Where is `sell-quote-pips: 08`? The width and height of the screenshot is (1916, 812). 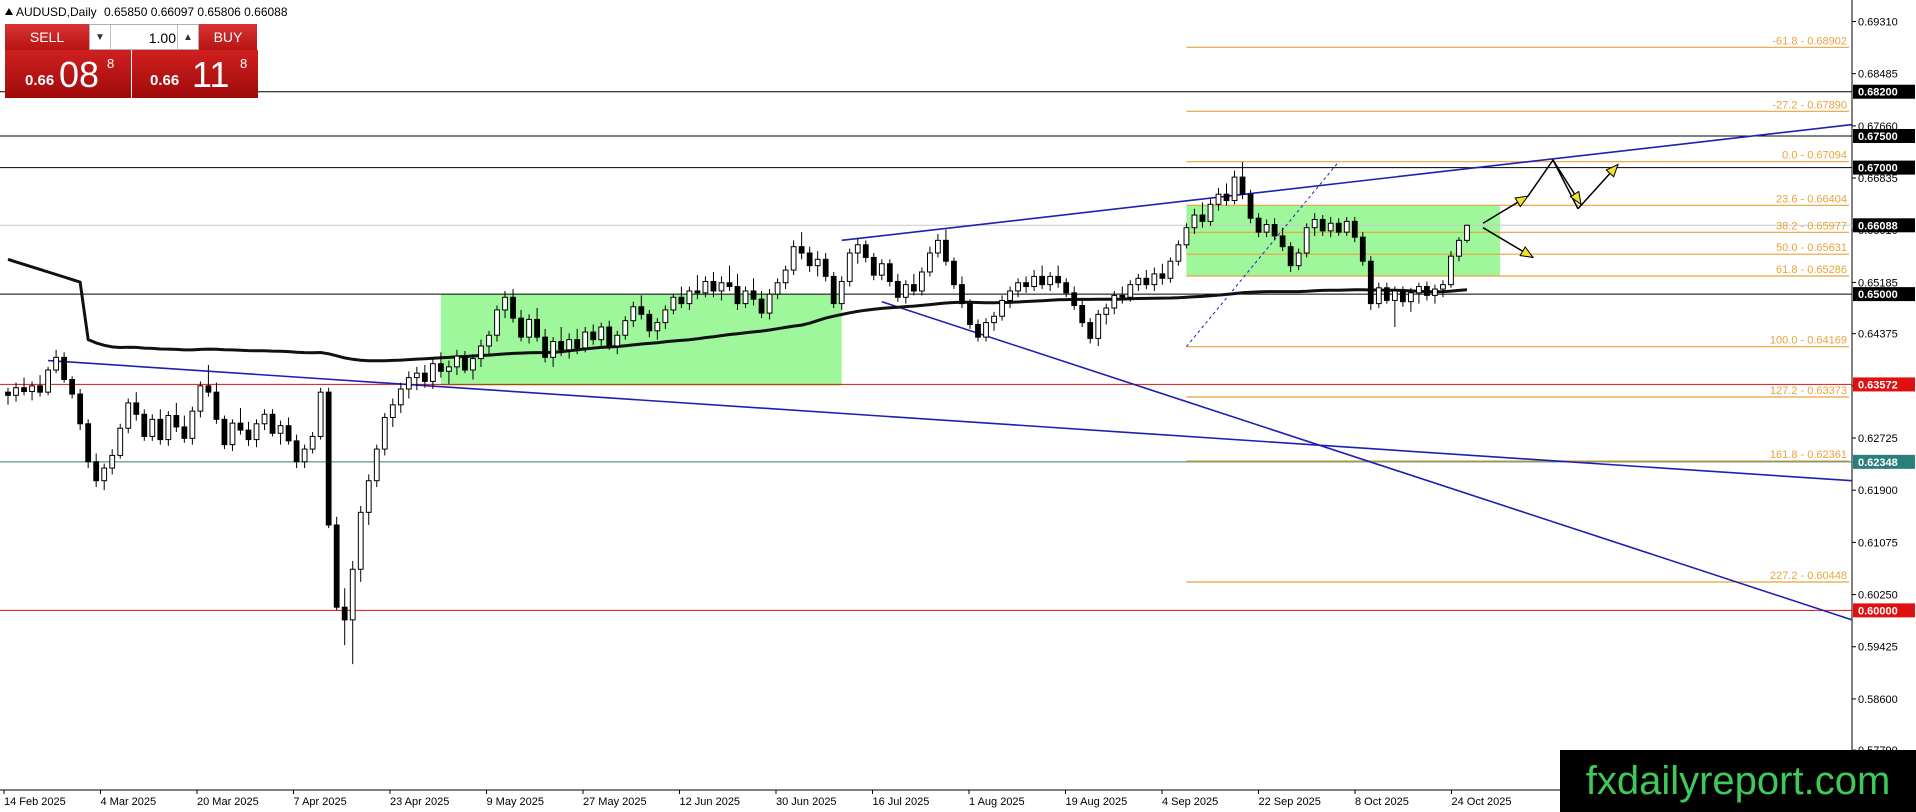
sell-quote-pips: 08 is located at coordinates (79, 74).